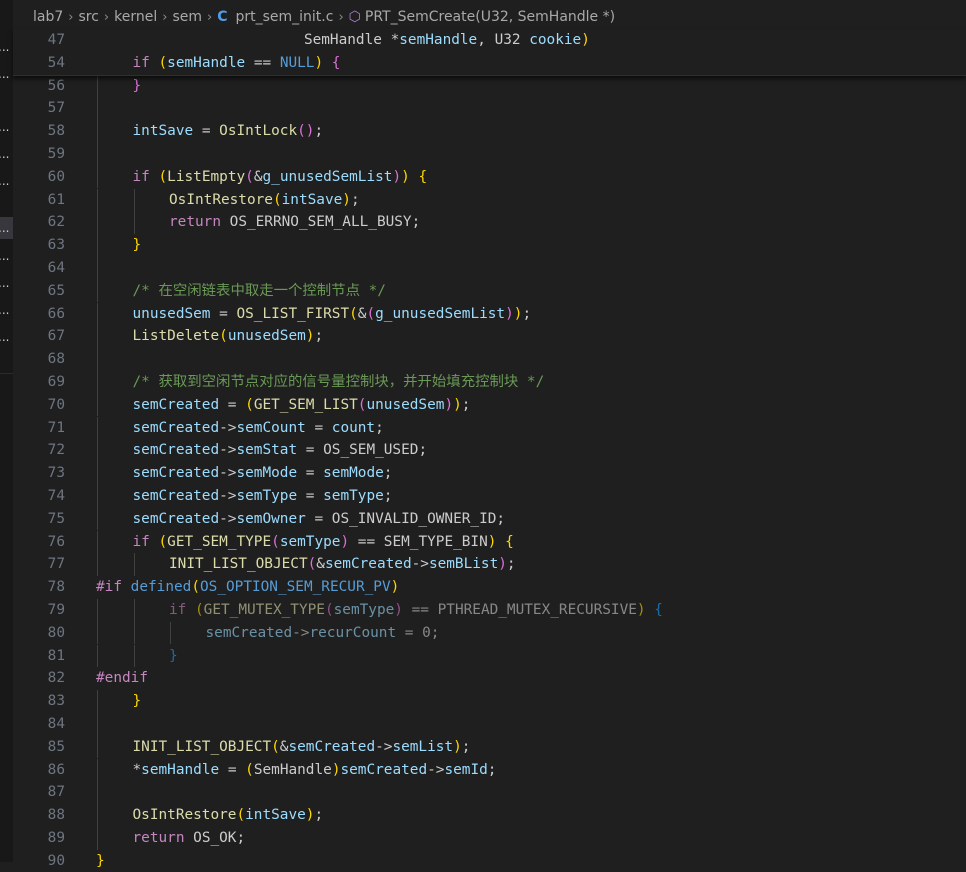 The width and height of the screenshot is (966, 872). I want to click on code-line: 80 semCreated->recurCount = 0;, so click(489, 633).